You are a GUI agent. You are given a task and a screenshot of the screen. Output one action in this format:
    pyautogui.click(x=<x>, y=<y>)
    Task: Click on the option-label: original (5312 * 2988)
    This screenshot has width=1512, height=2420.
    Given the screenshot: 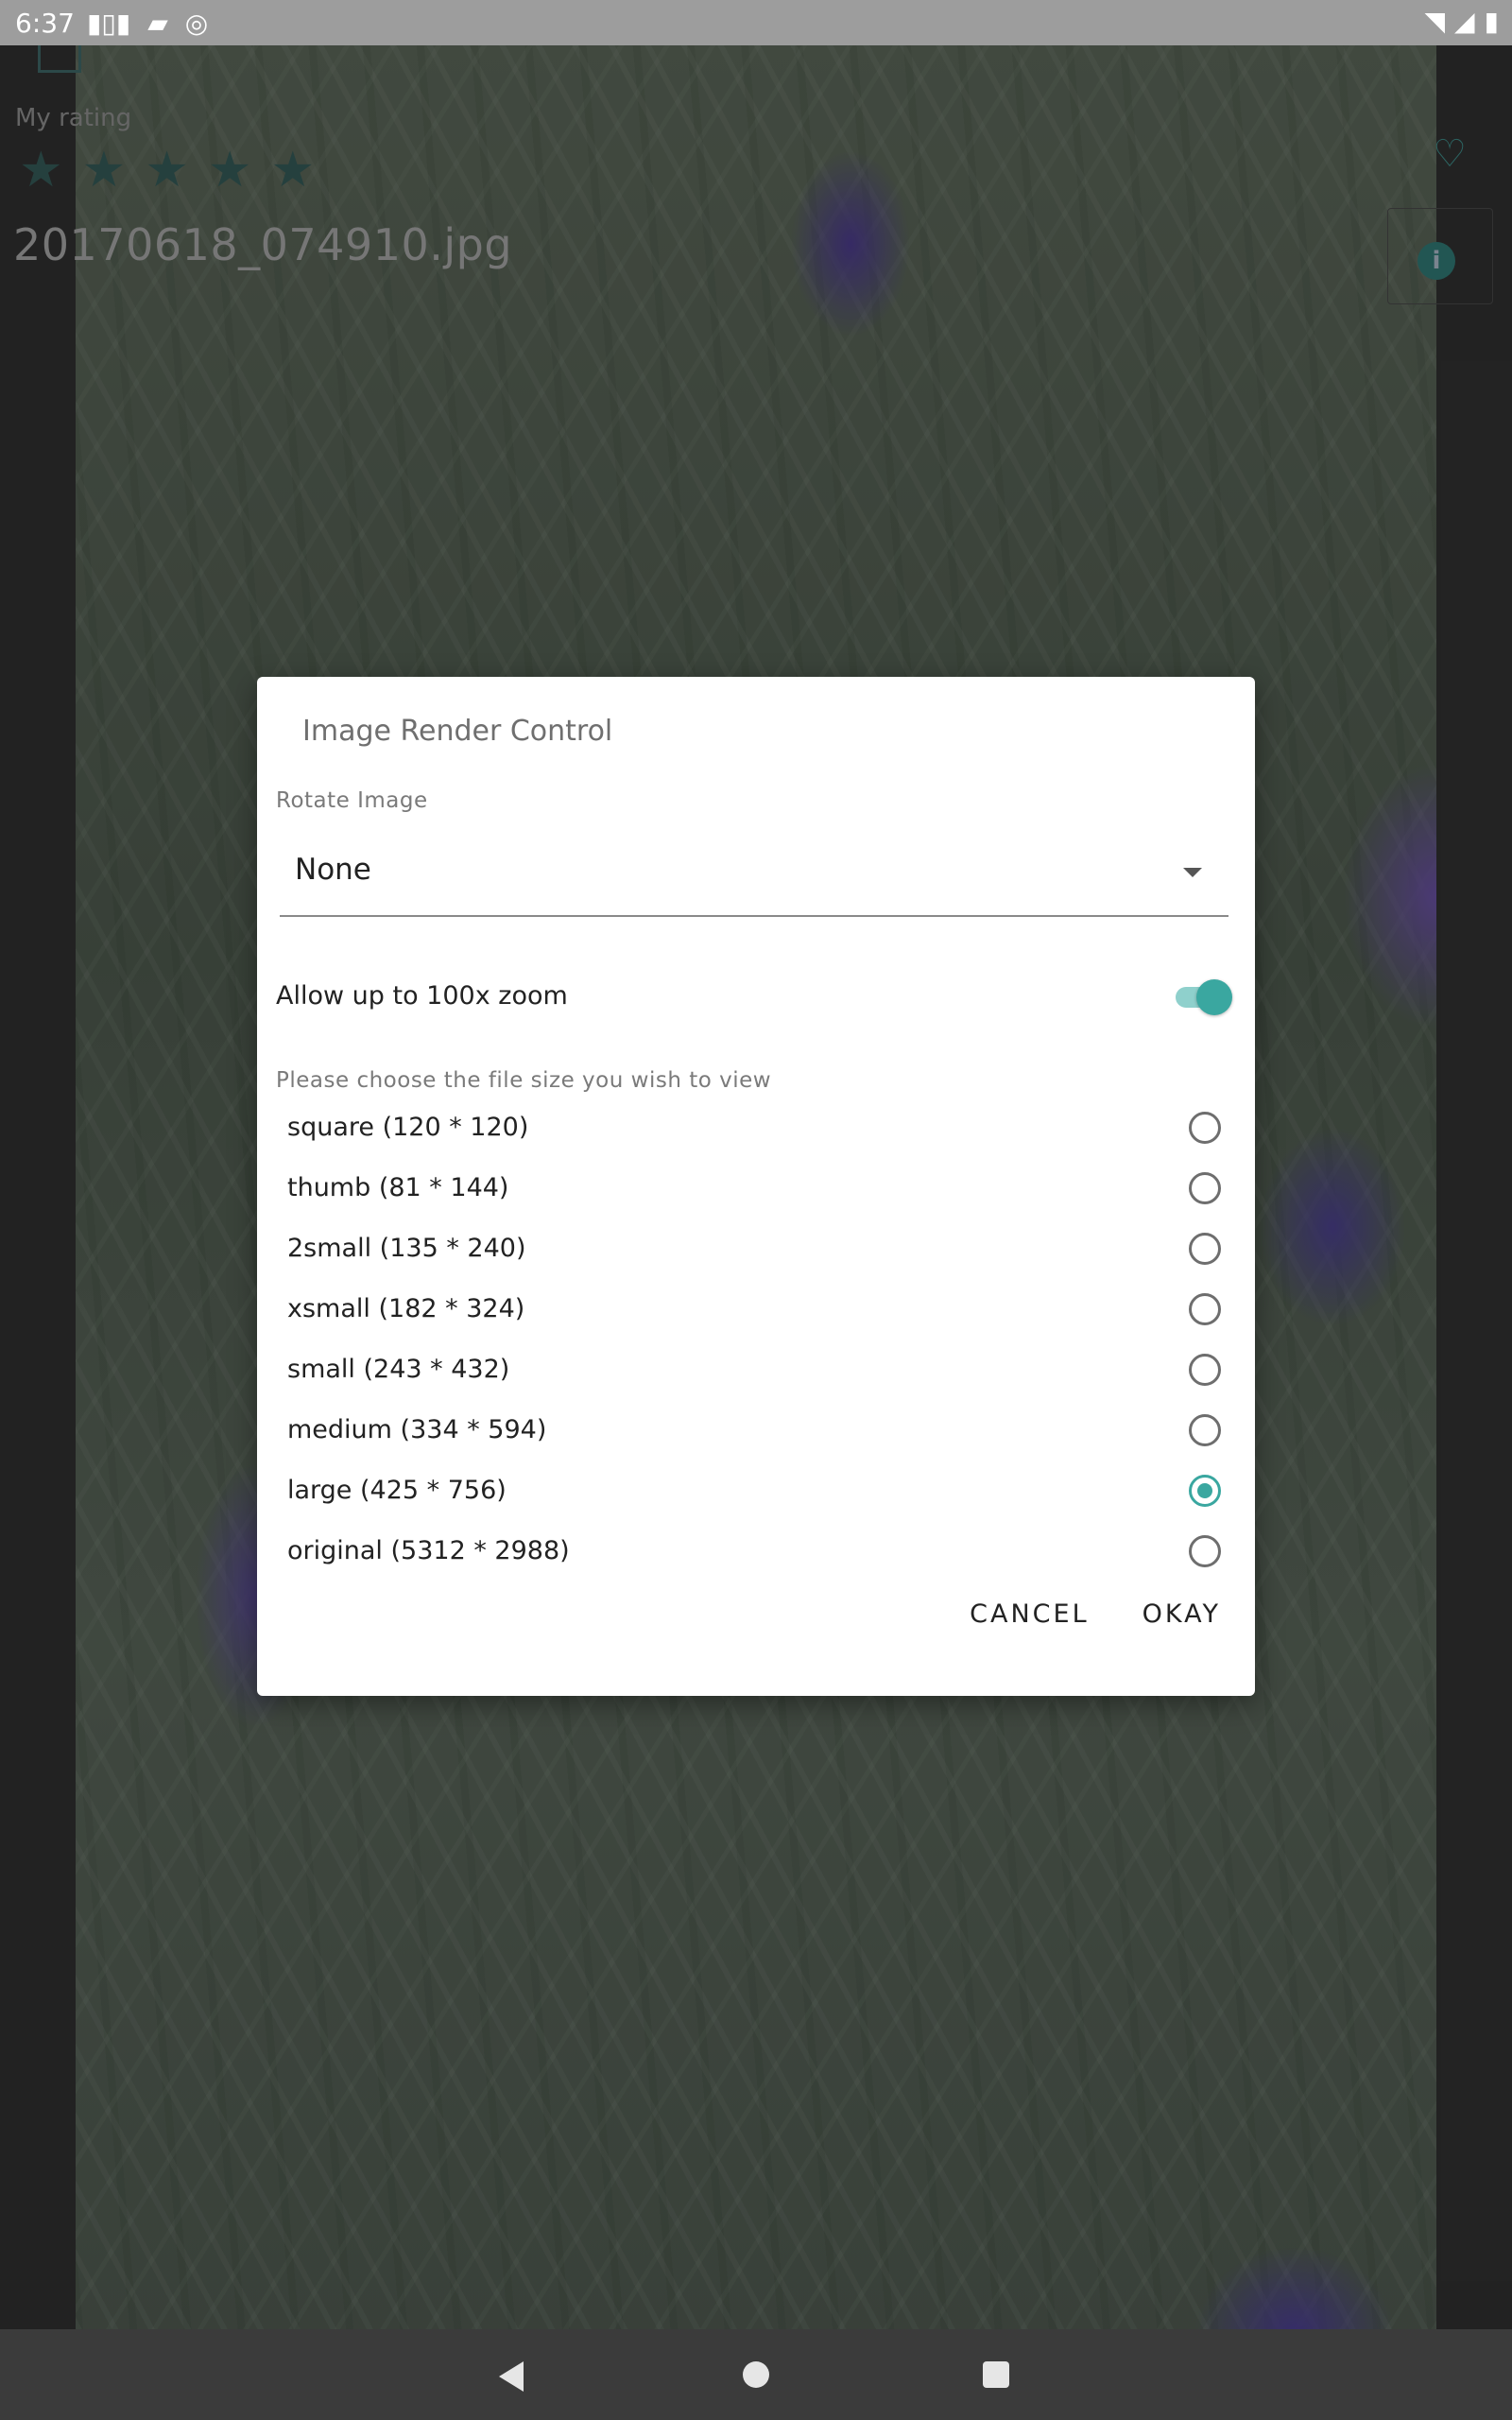 What is the action you would take?
    pyautogui.click(x=428, y=1551)
    